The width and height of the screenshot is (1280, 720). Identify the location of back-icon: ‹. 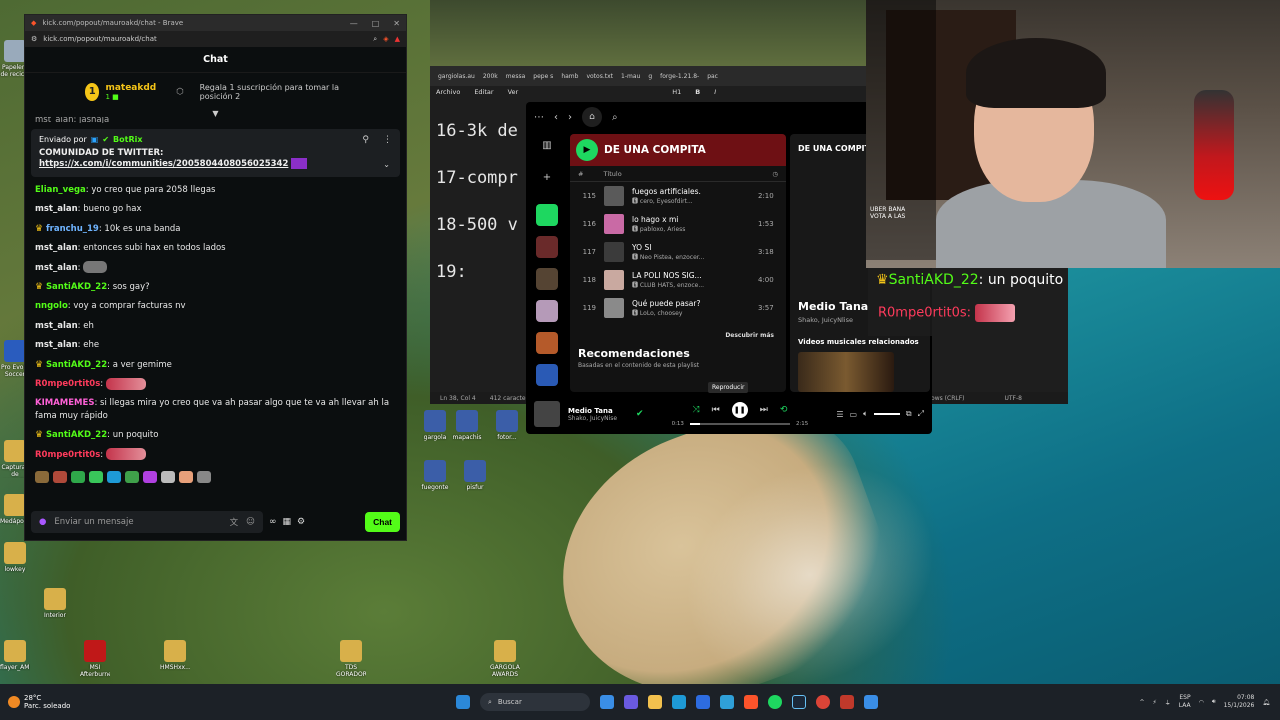
(556, 117).